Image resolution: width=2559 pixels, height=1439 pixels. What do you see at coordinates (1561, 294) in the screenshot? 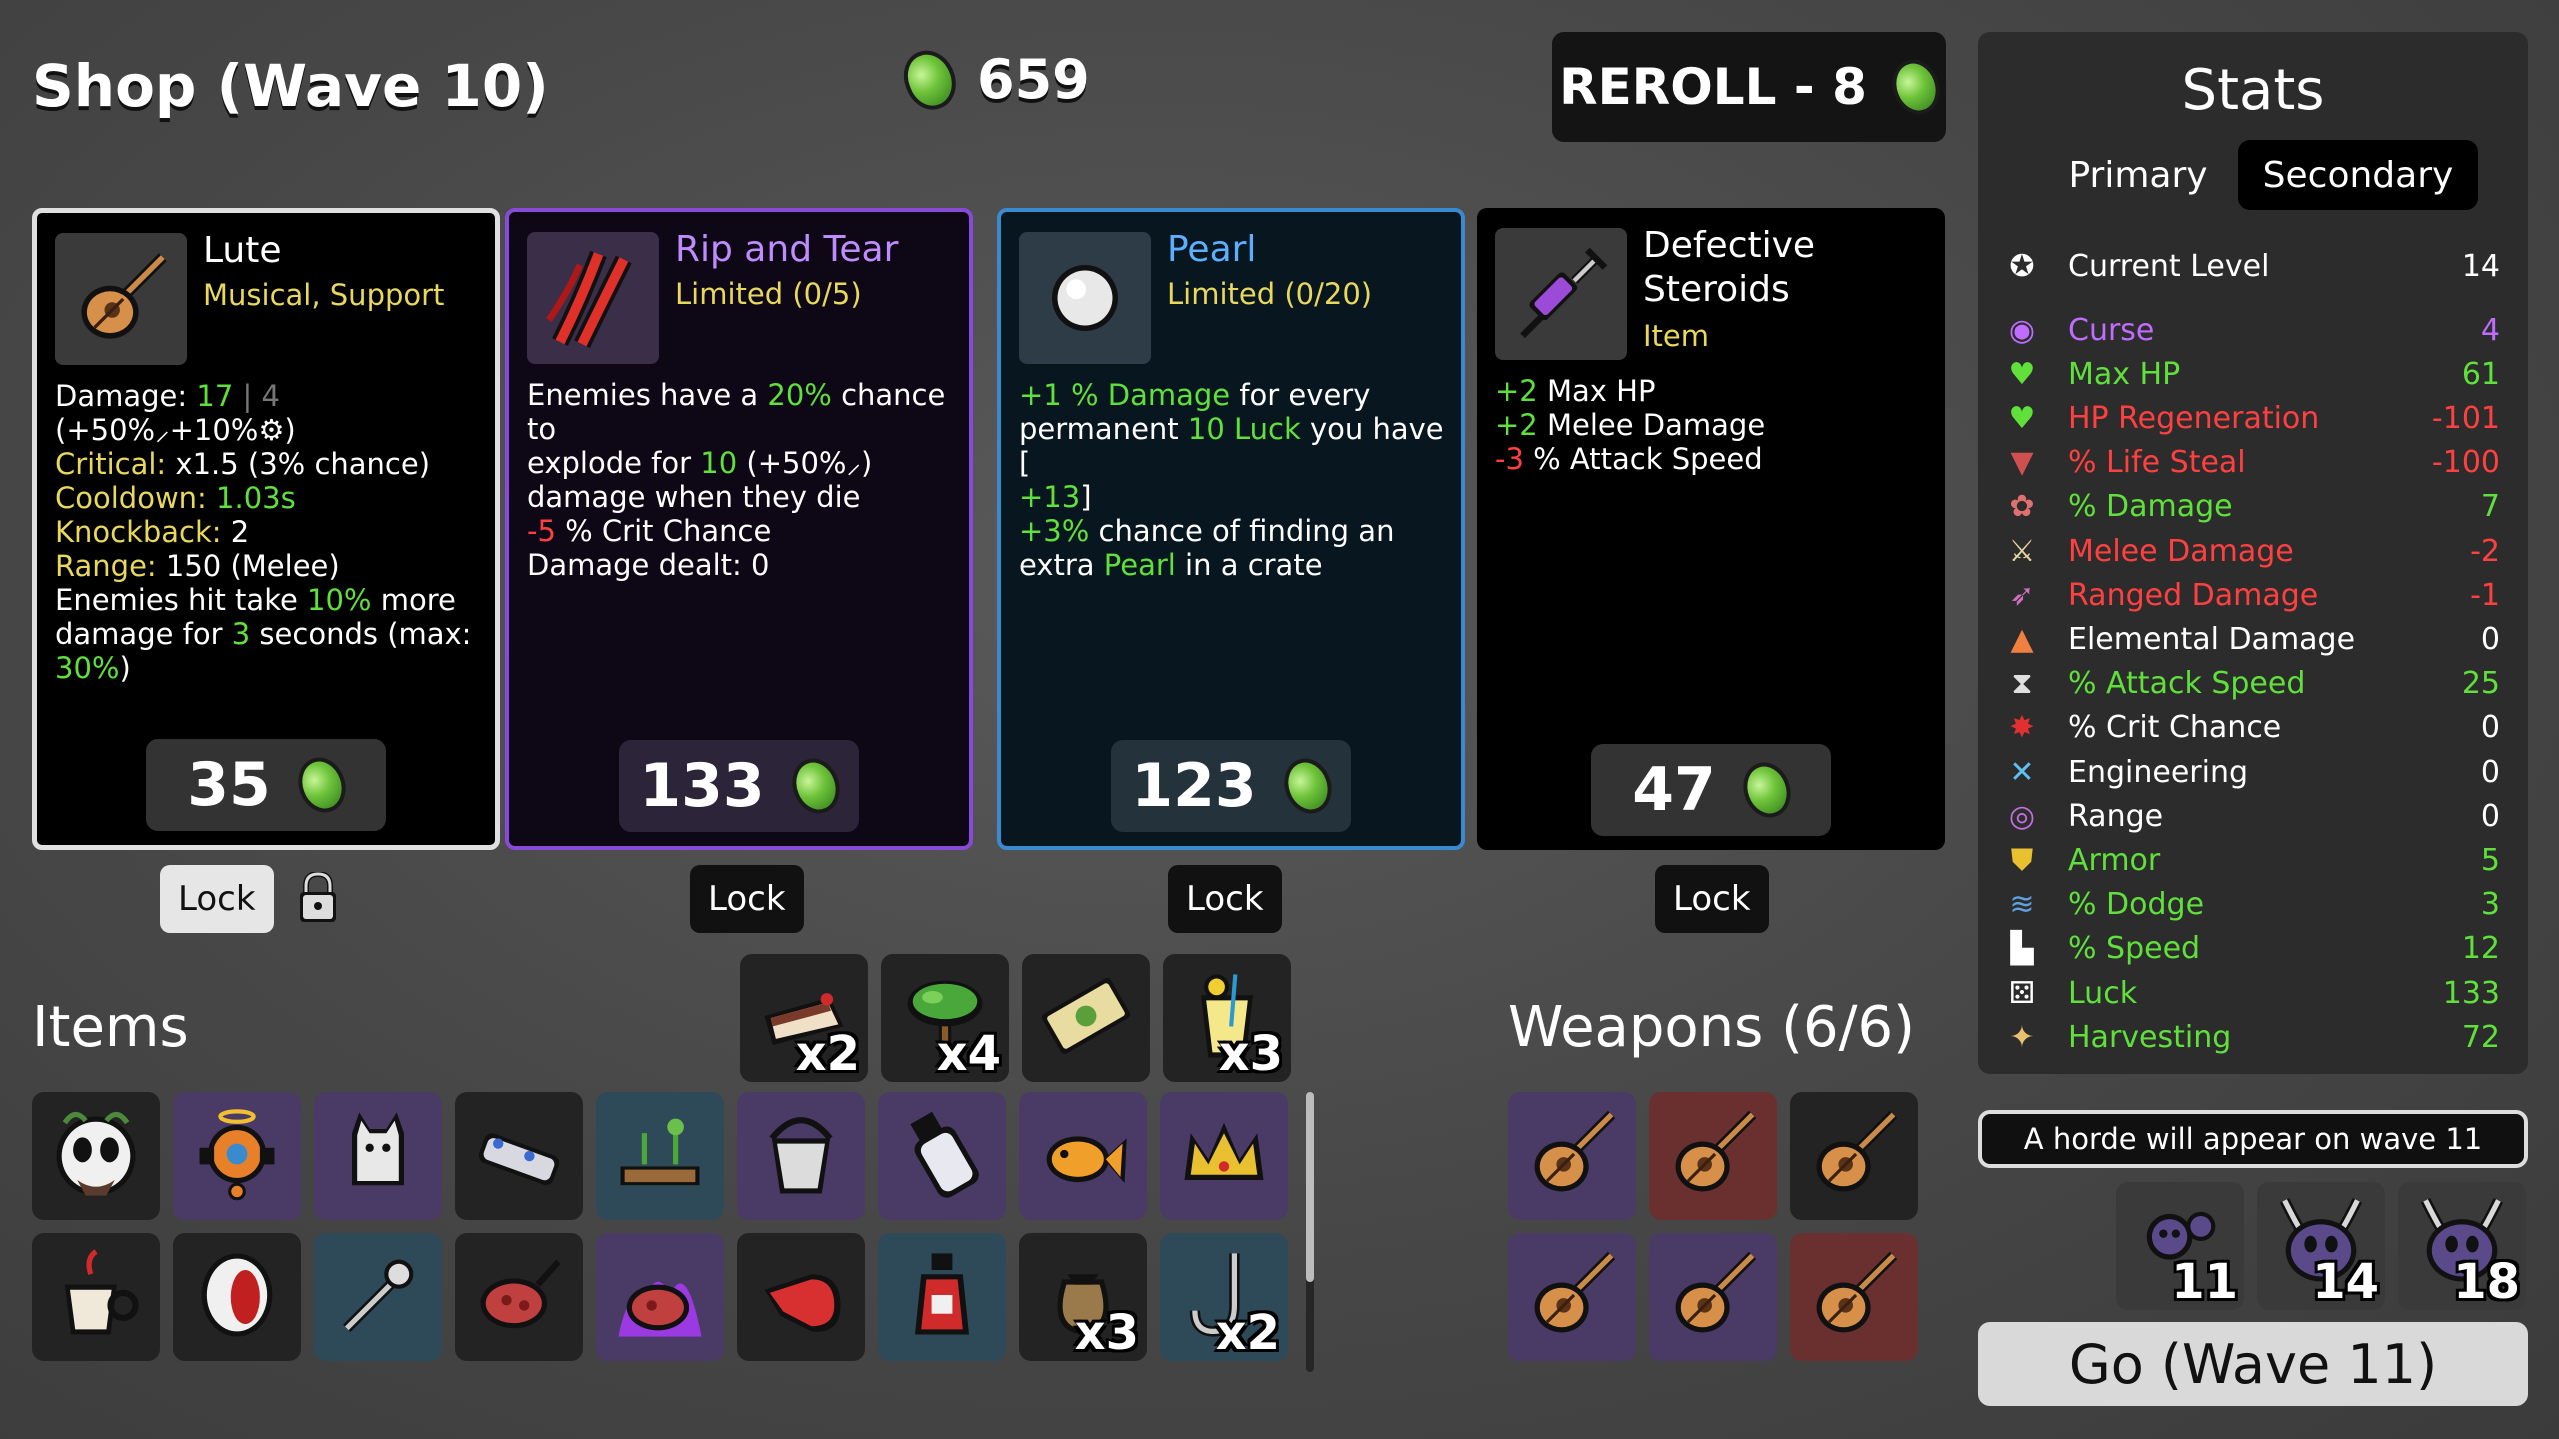
I see `syringe-icon` at bounding box center [1561, 294].